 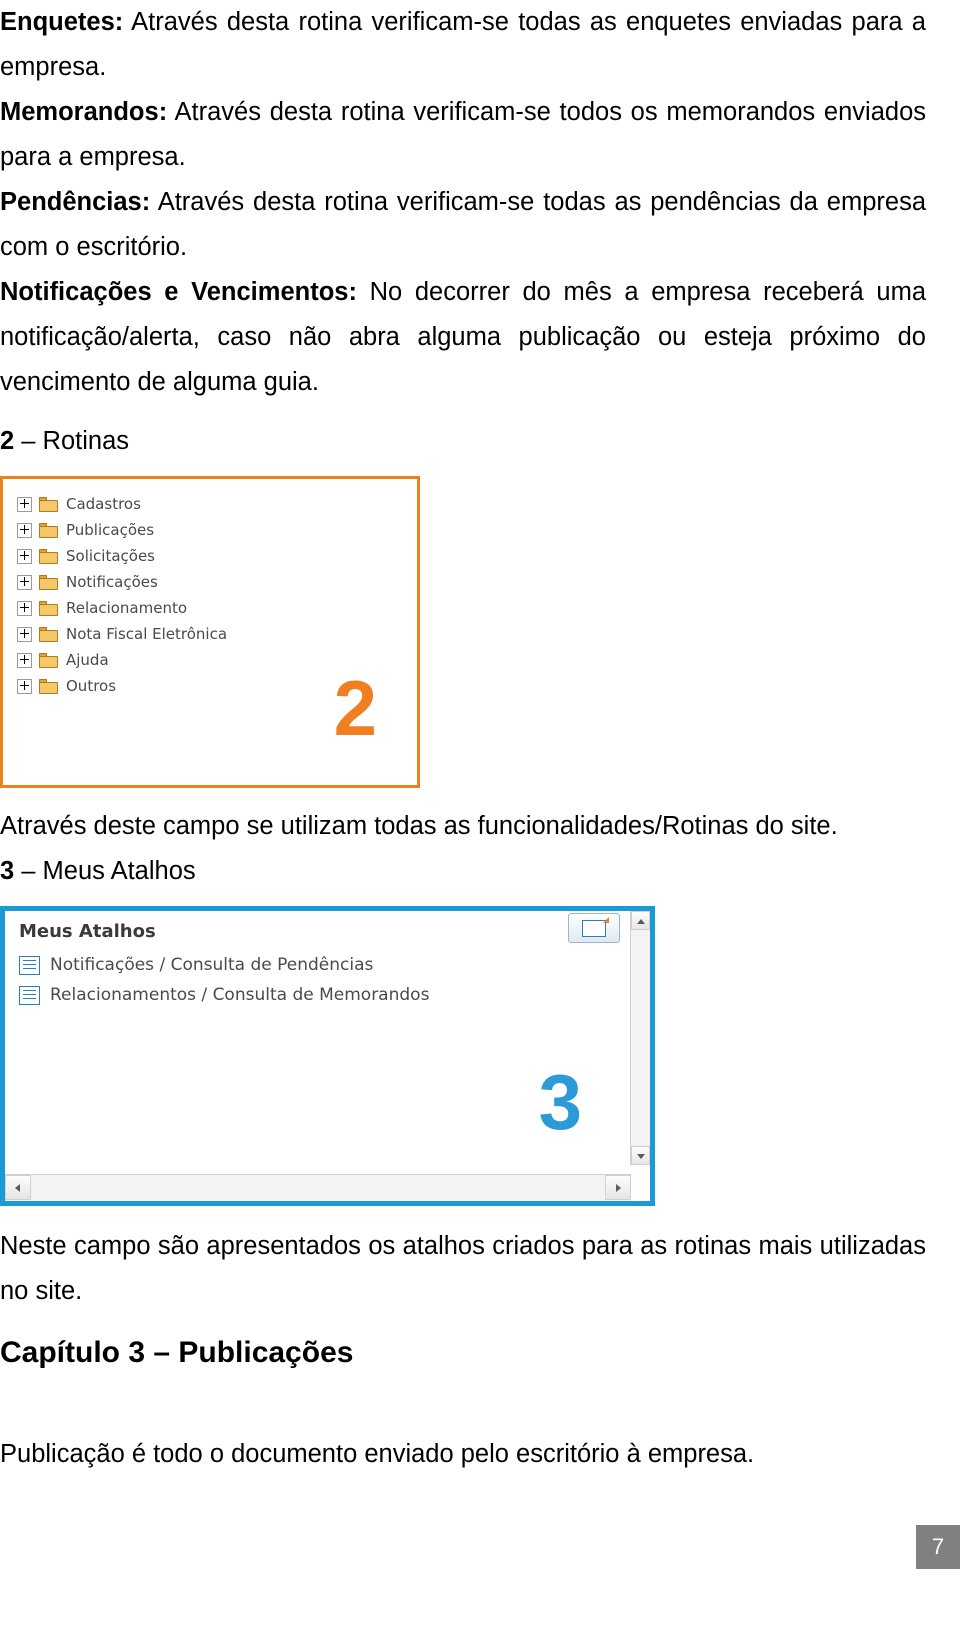 What do you see at coordinates (75, 202) in the screenshot?
I see `paragraph-pendencias-label: Pendências:` at bounding box center [75, 202].